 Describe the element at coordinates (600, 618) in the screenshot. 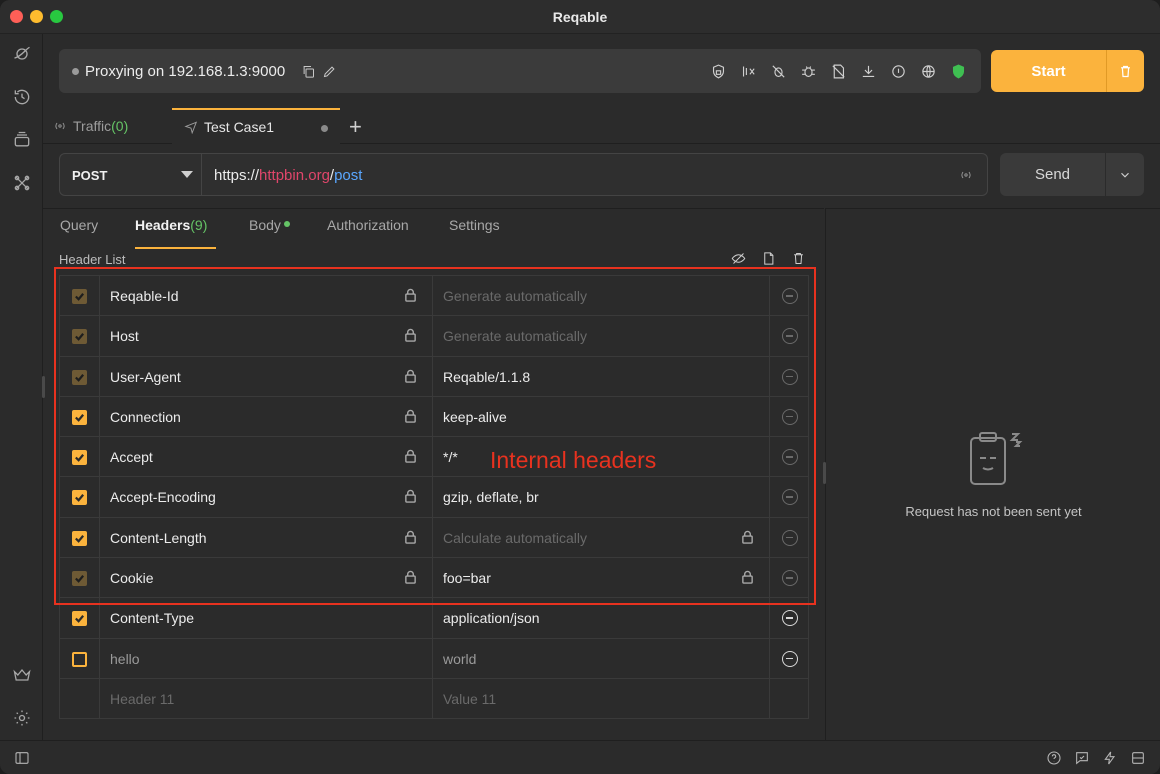

I see `header-value-cell: application/json` at that location.